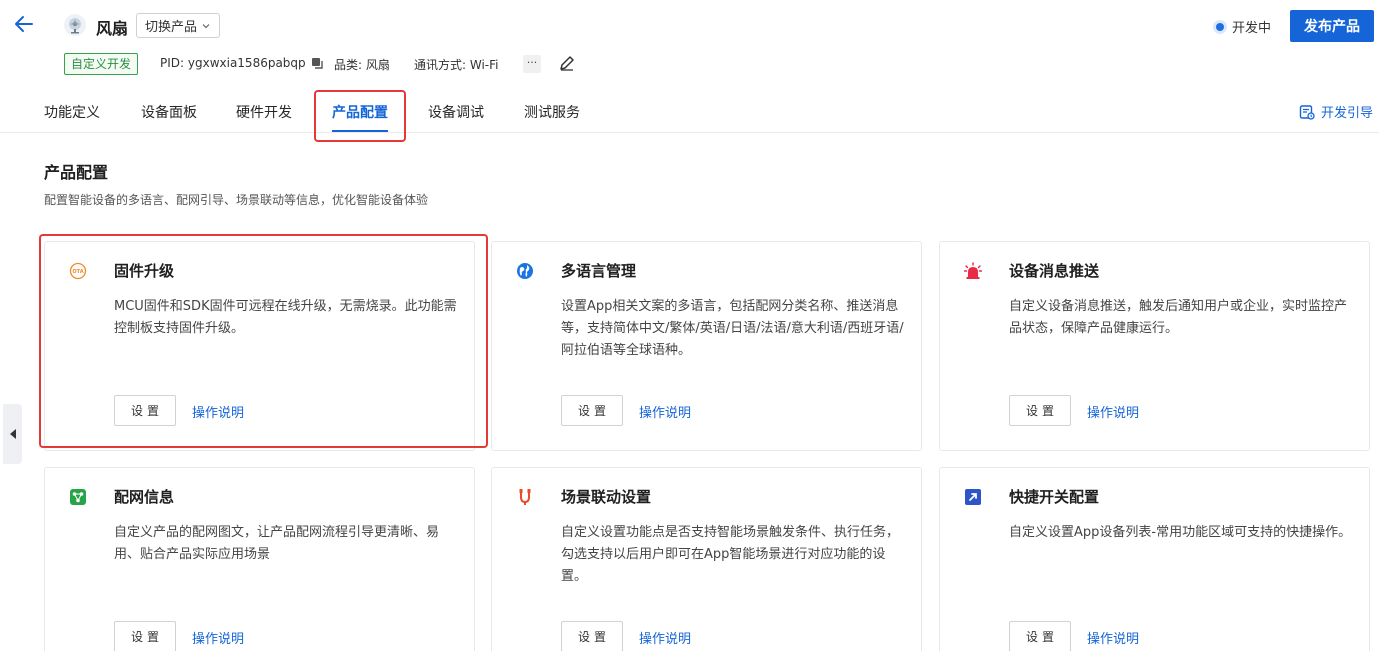 This screenshot has height=651, width=1379. I want to click on active-tab-indicator, so click(360, 131).